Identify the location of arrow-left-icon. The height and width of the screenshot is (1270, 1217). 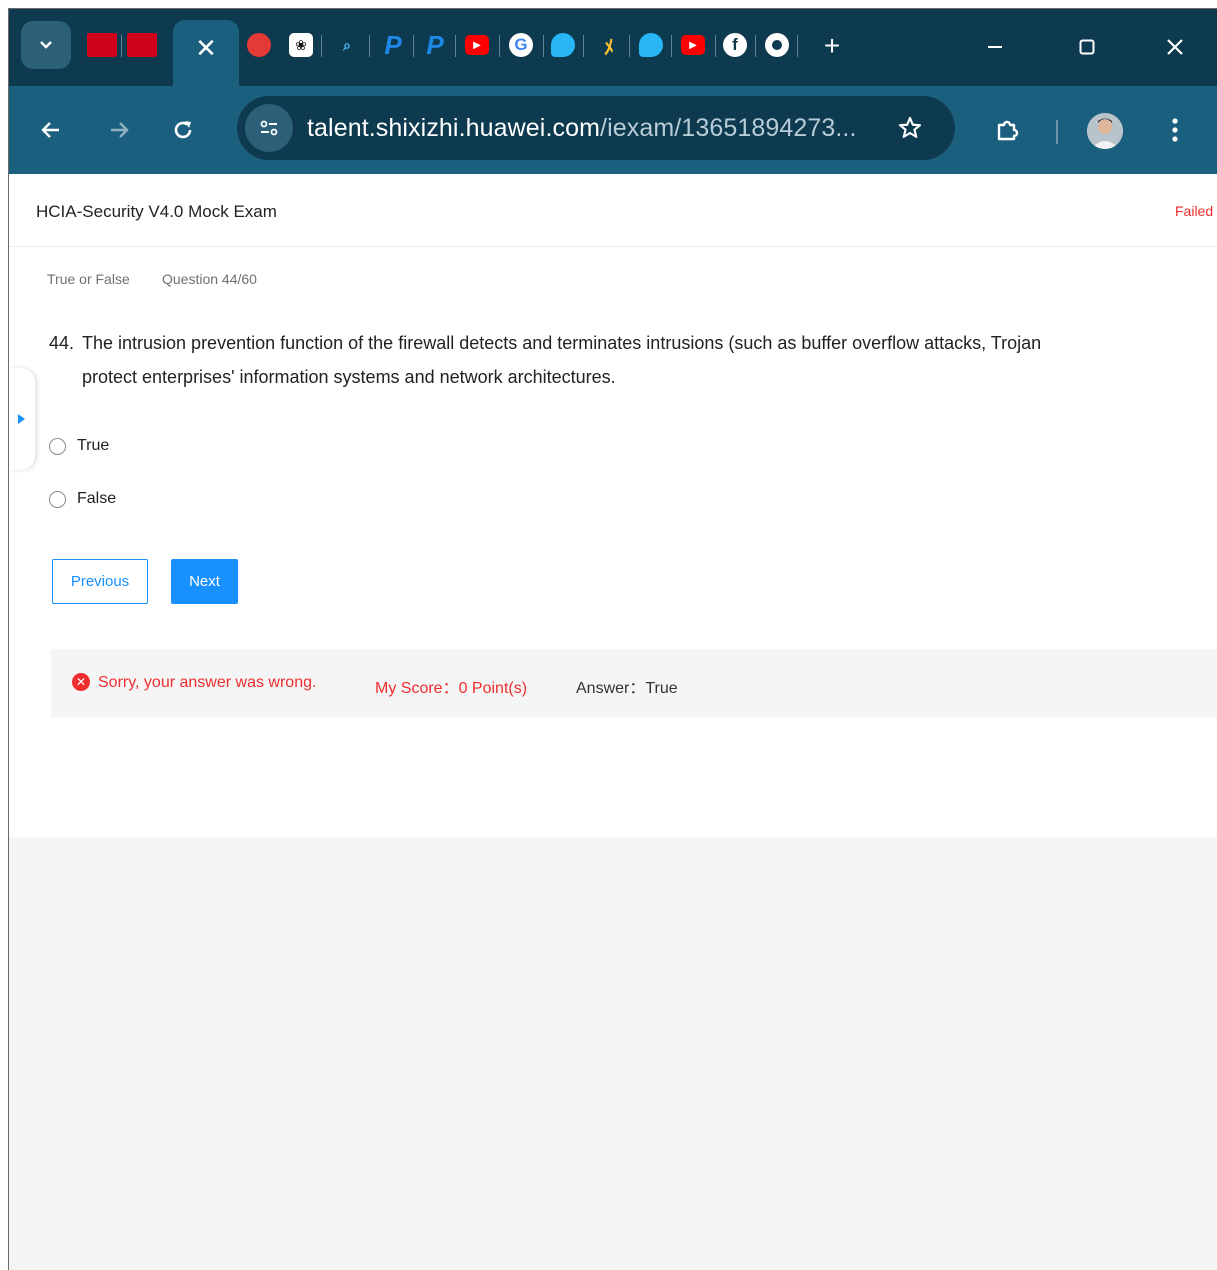
(50, 130).